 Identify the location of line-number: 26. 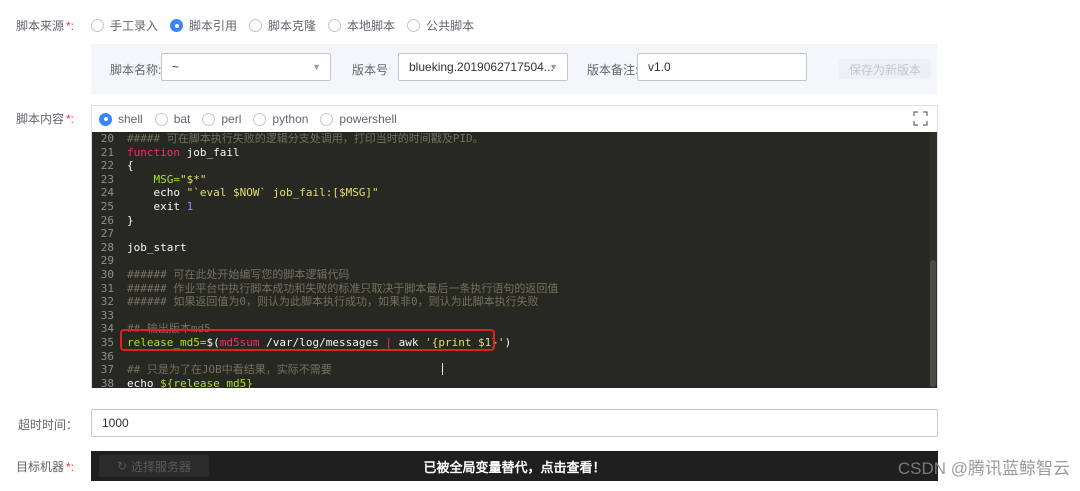
(107, 220).